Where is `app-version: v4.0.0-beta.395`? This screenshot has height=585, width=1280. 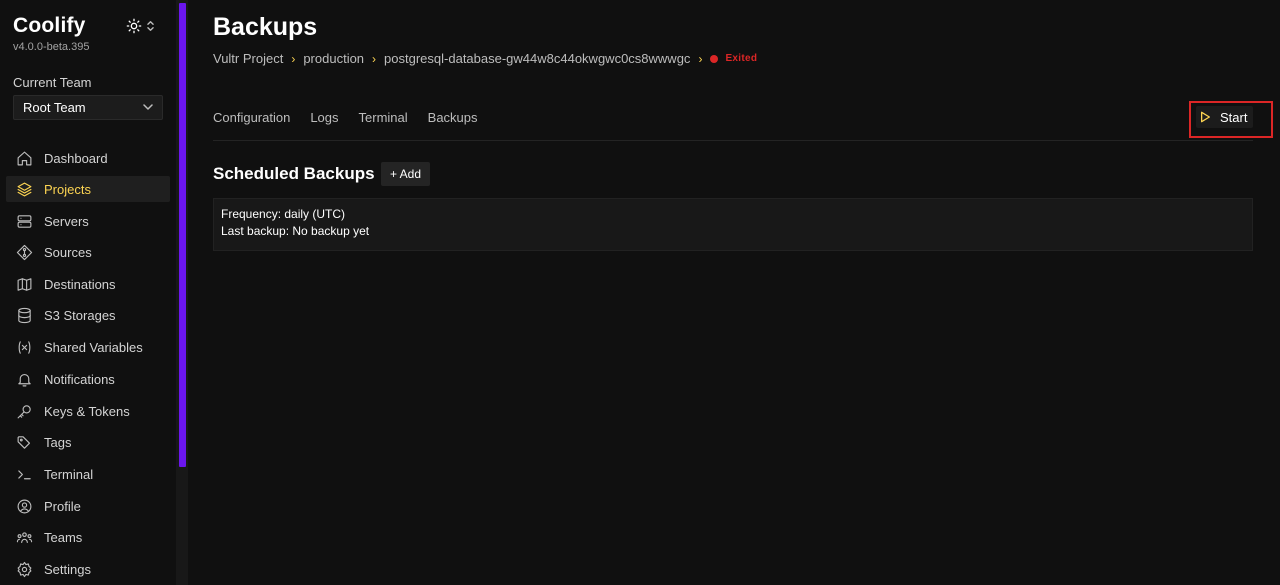 app-version: v4.0.0-beta.395 is located at coordinates (51, 47).